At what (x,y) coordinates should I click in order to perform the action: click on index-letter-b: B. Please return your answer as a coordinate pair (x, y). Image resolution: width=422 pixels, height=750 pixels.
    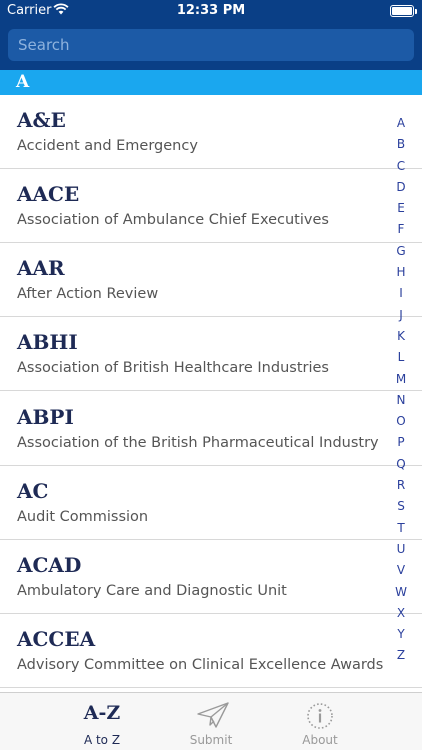
    Looking at the image, I should click on (401, 144).